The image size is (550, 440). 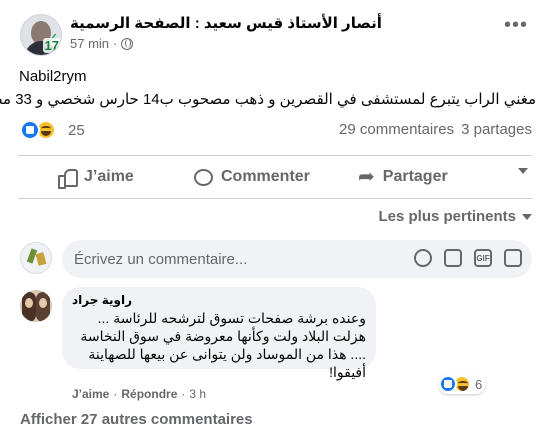 I want to click on page-avatar: ✓ 17, so click(x=41, y=35).